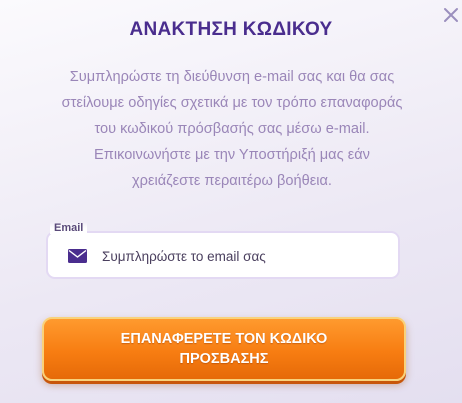 The height and width of the screenshot is (403, 462). I want to click on reset-password-button: ΕΠΑΝΑΦΕΡΕΤΕ ΤΟΝ ΚΩΔΙΚΟ ΠΡΟΣΒΑΣΗΣ, so click(224, 349).